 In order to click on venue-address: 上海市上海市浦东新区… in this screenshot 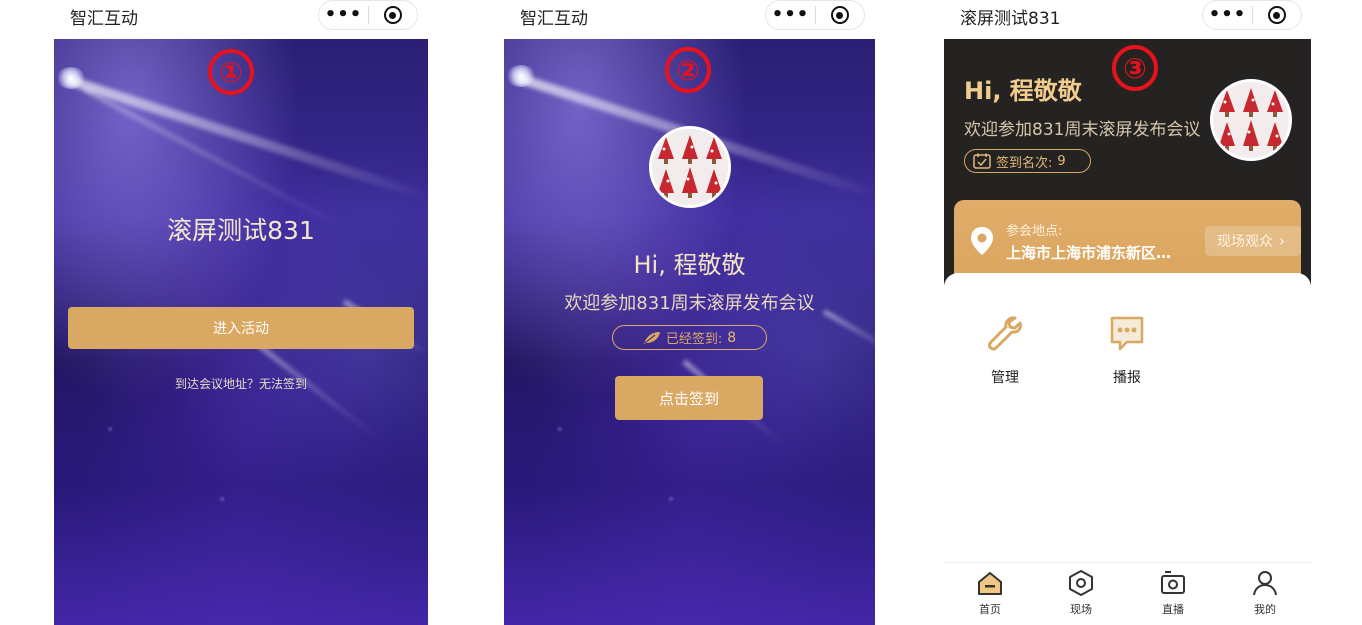, I will do `click(1089, 253)`.